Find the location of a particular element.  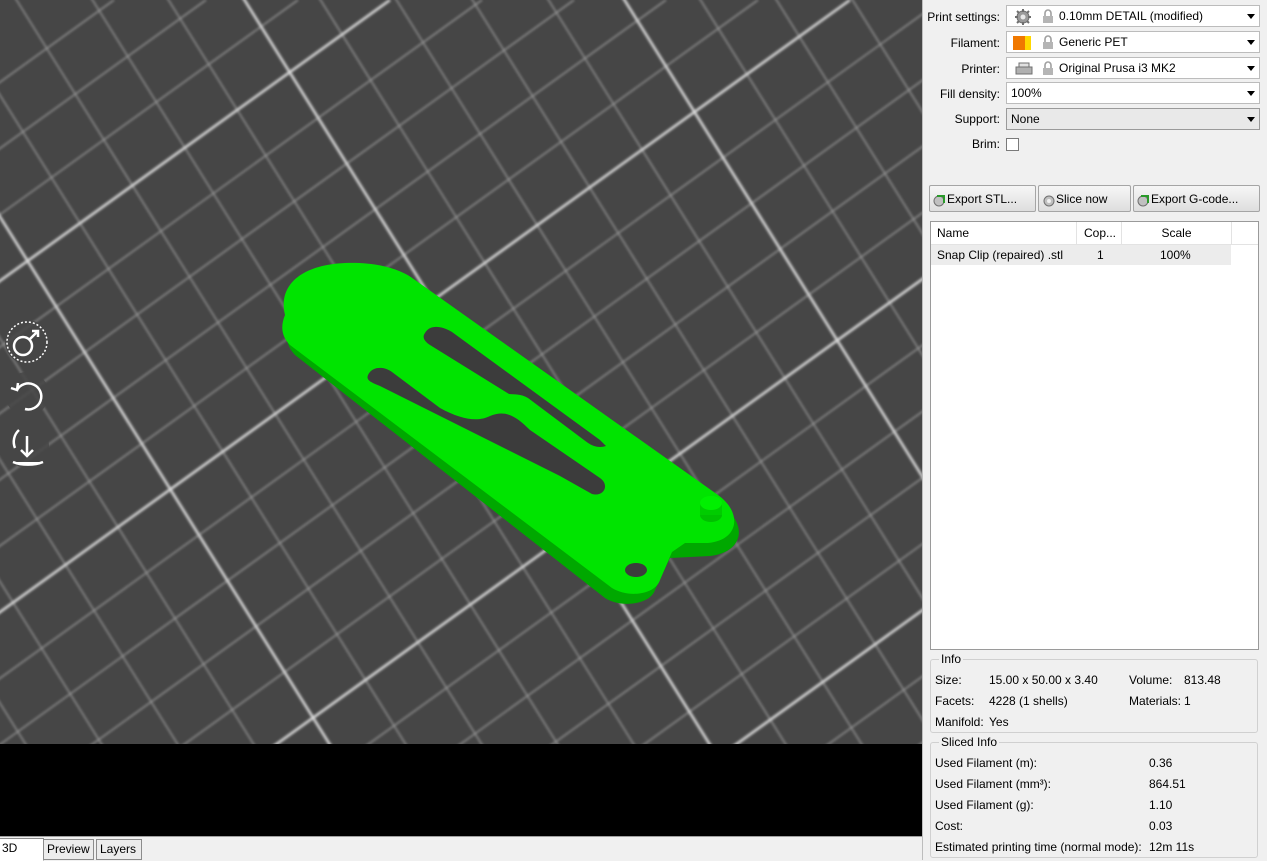

tab-3d: 3D is located at coordinates (22, 849).